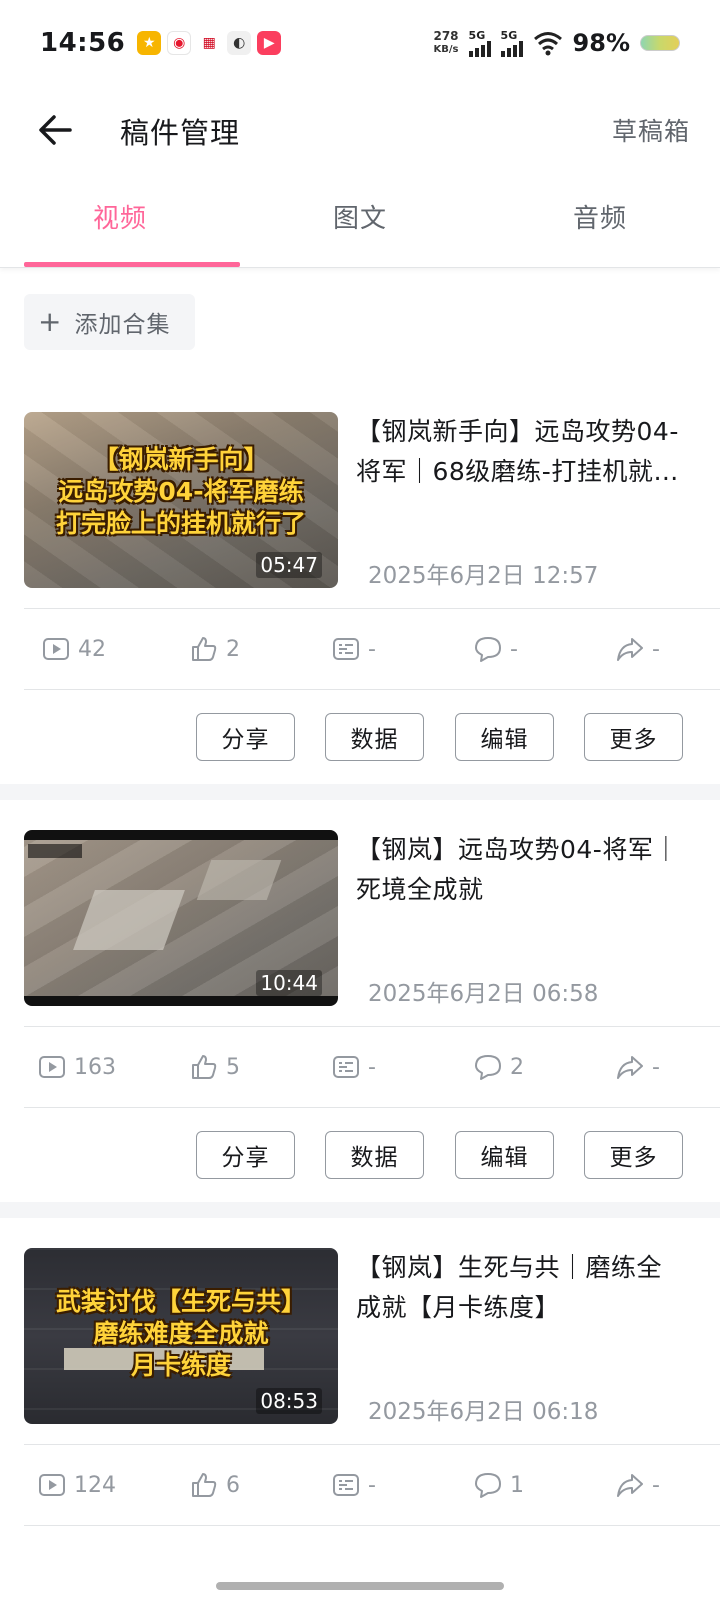  Describe the element at coordinates (547, 44) in the screenshot. I see `wifi-icon` at that location.